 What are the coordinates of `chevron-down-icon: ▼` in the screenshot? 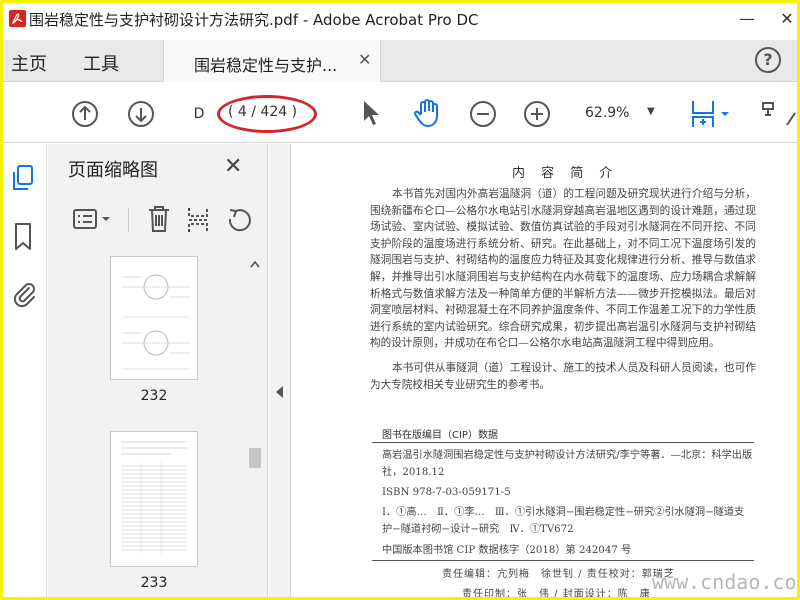 It's located at (651, 111).